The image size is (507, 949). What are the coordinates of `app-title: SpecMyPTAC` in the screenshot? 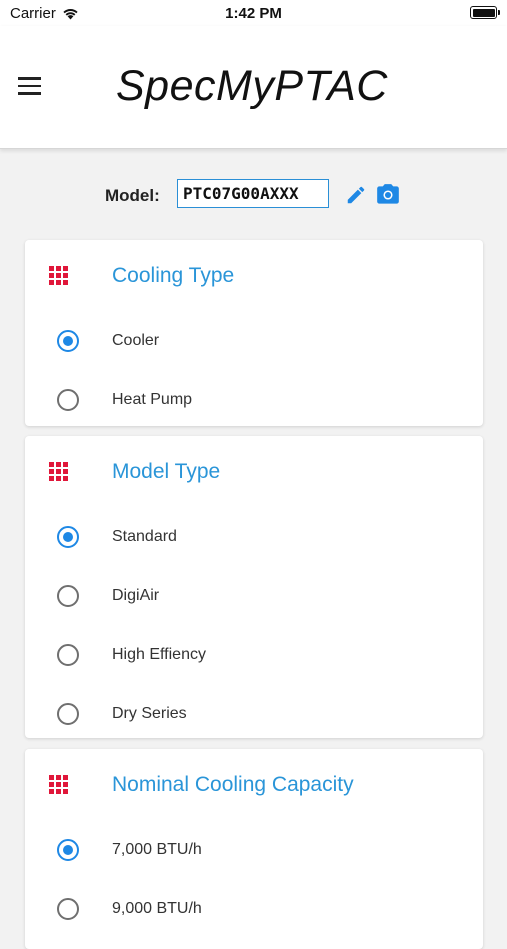 It's located at (252, 86).